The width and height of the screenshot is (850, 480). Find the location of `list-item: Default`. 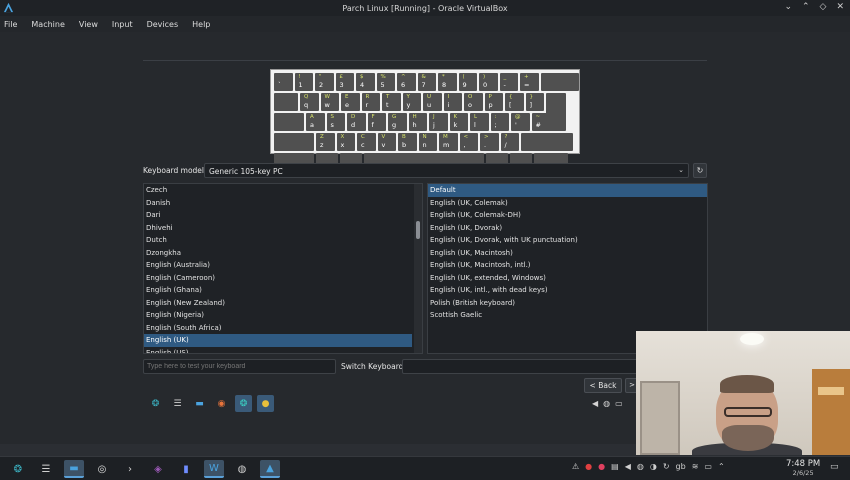

list-item: Default is located at coordinates (567, 190).